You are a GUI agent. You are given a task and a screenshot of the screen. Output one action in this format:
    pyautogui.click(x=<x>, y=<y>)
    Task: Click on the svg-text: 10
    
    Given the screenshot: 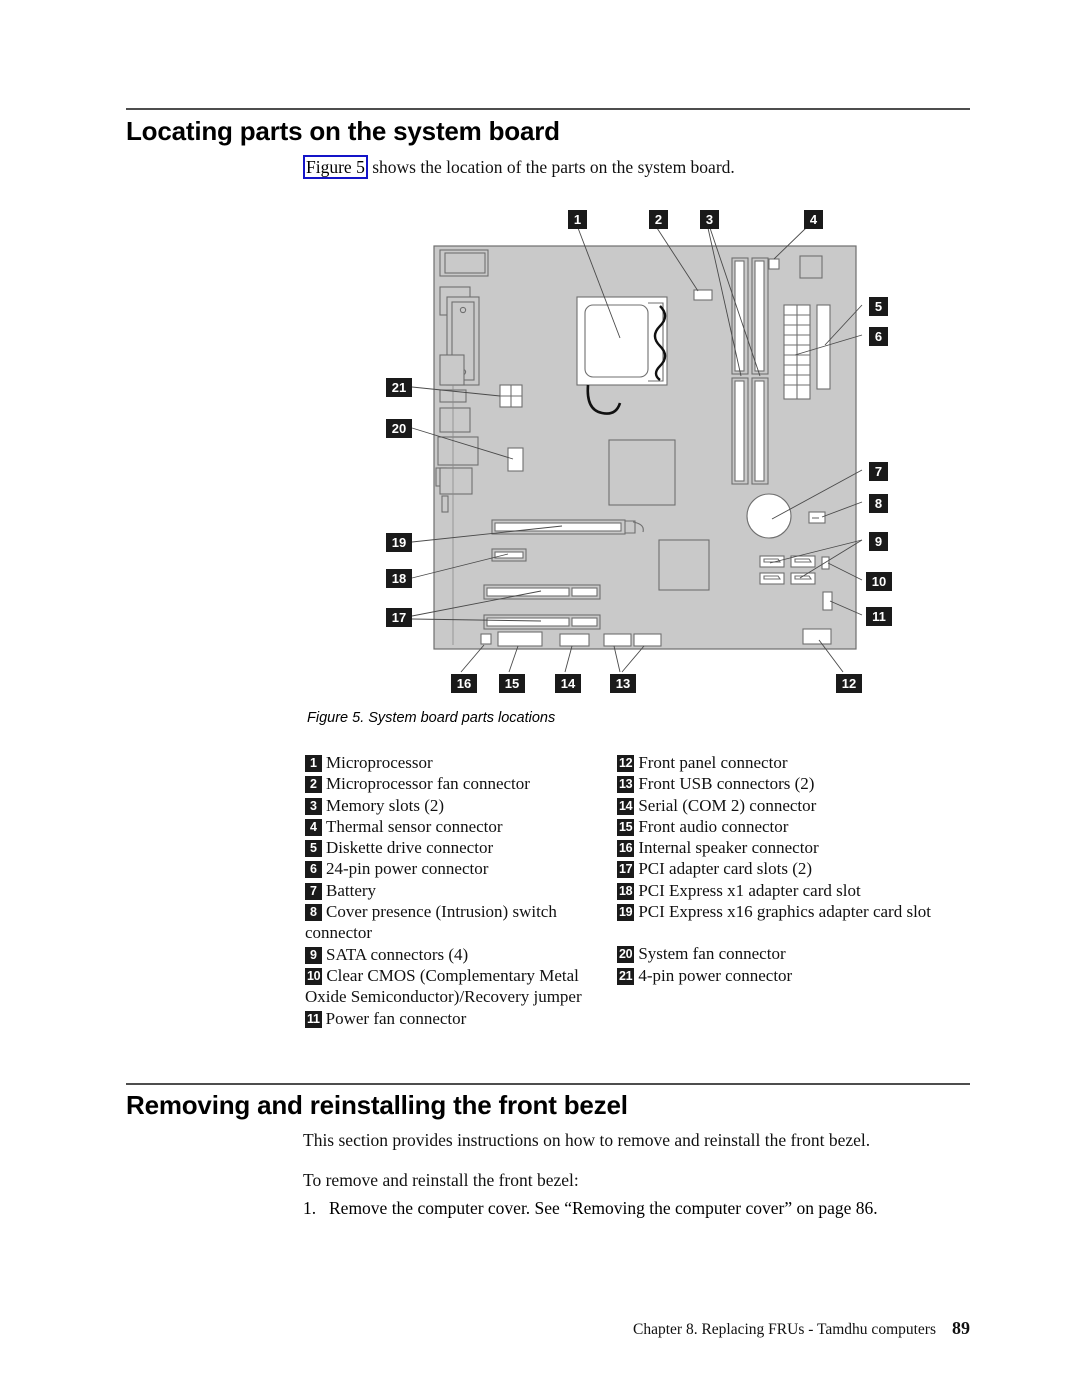 What is the action you would take?
    pyautogui.click(x=879, y=581)
    